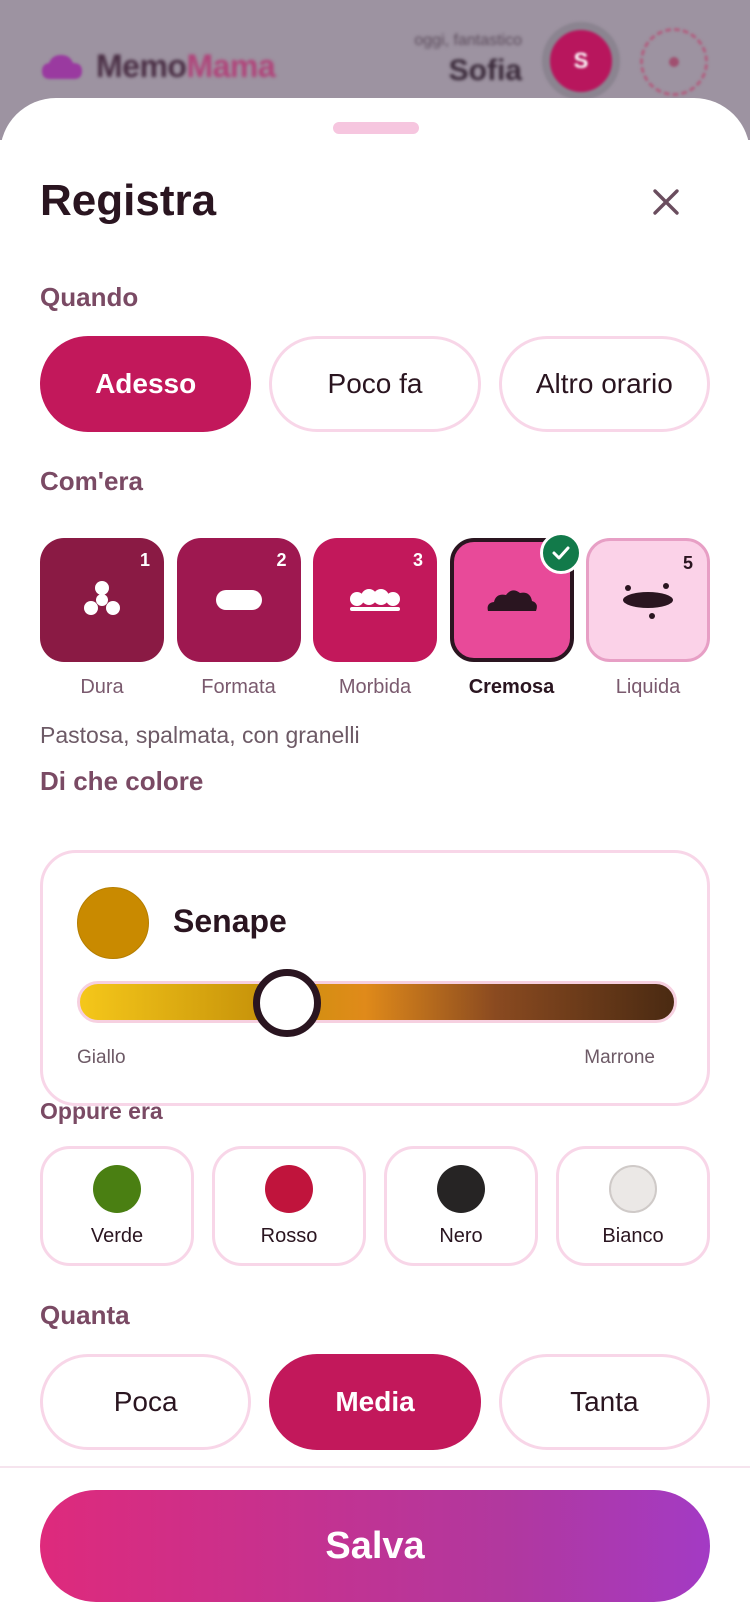 This screenshot has width=750, height=1624. I want to click on quantity-options: Poca Media Tanta, so click(375, 1402).